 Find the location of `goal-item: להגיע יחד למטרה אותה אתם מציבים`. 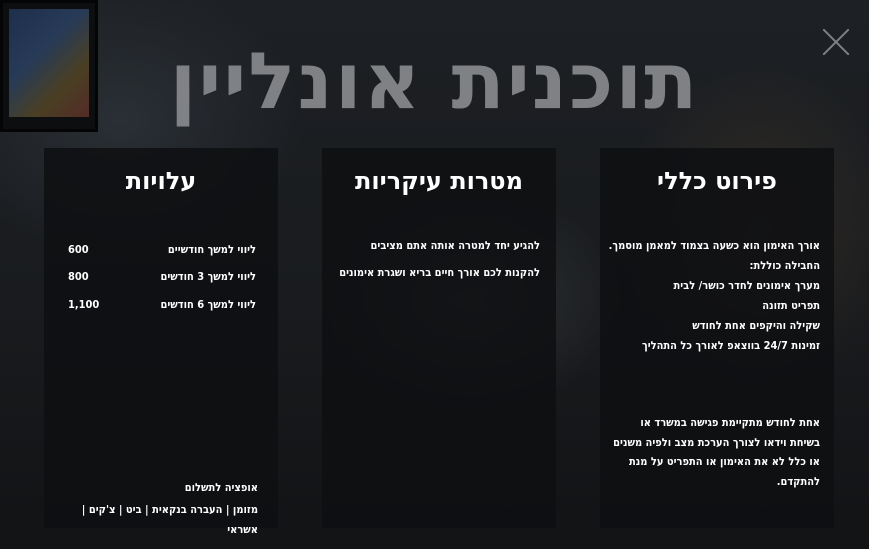

goal-item: להגיע יחד למטרה אותה אתם מציבים is located at coordinates (455, 245).